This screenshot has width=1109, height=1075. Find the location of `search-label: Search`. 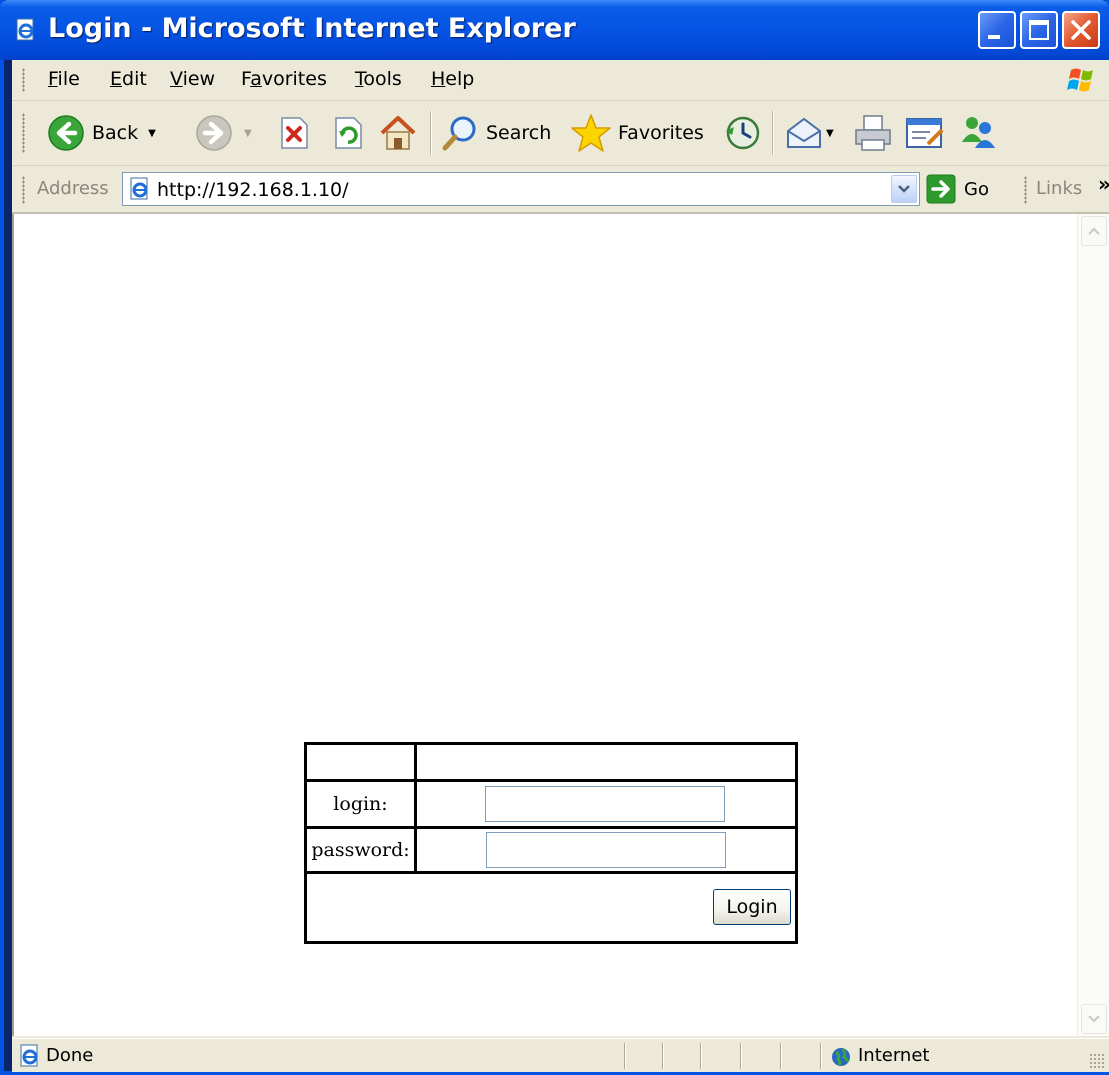

search-label: Search is located at coordinates (519, 133).